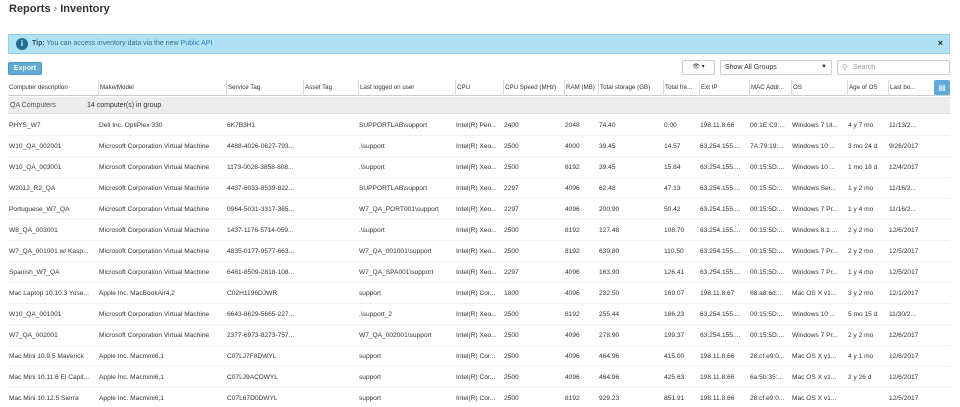 The width and height of the screenshot is (960, 407). I want to click on column-header: Ext IP, so click(724, 88).